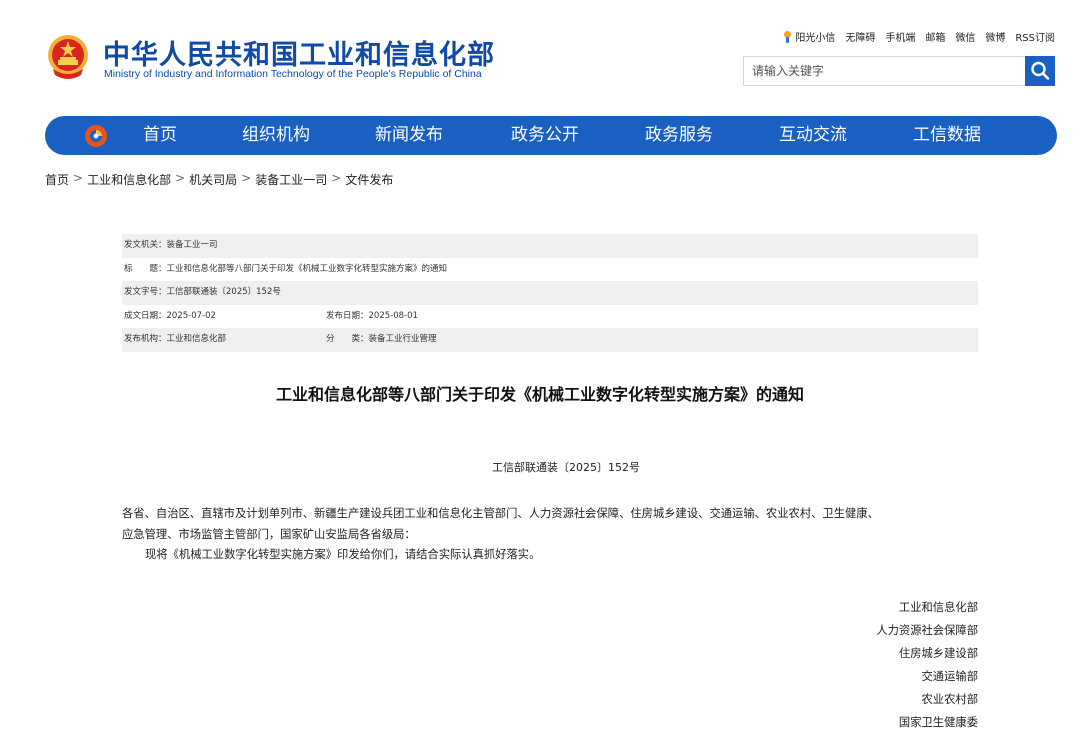  Describe the element at coordinates (402, 339) in the screenshot. I see `meta-category: 装备工业行业管理` at that location.